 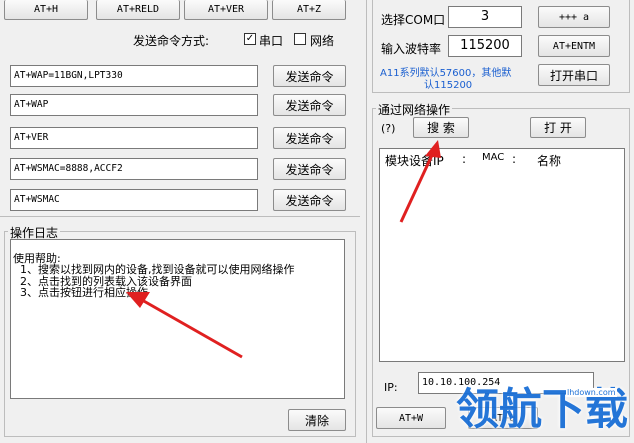 What do you see at coordinates (464, 159) in the screenshot?
I see `column-sep-1: :` at bounding box center [464, 159].